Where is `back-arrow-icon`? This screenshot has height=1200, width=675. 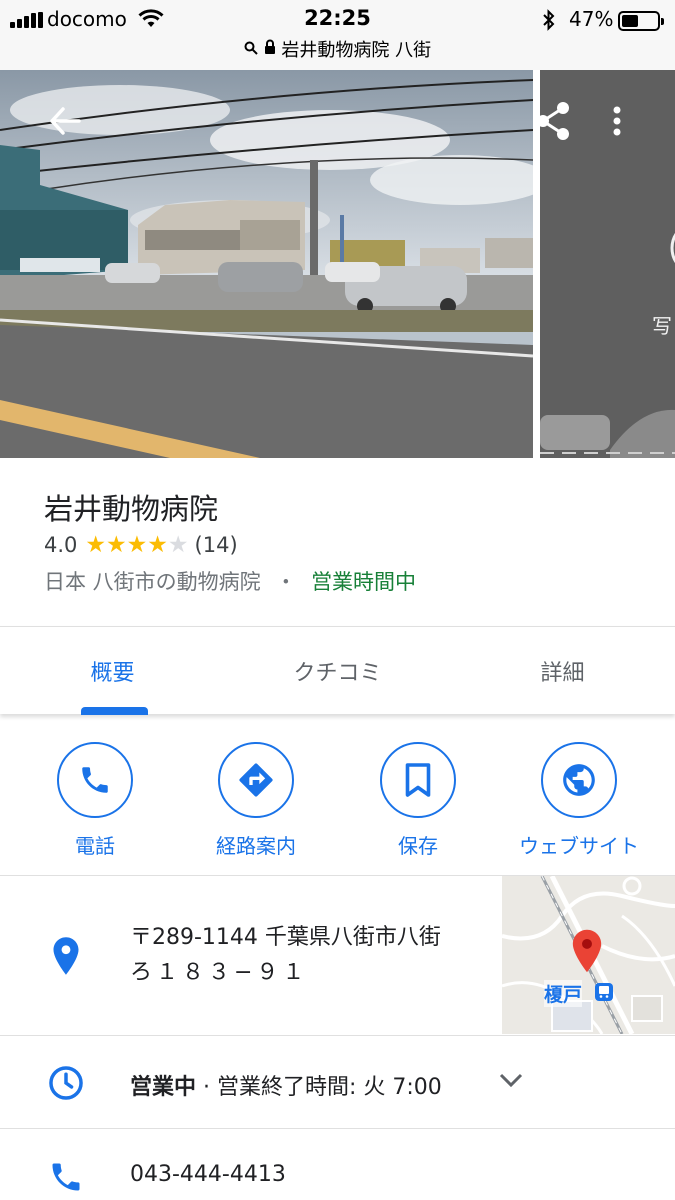 back-arrow-icon is located at coordinates (65, 121).